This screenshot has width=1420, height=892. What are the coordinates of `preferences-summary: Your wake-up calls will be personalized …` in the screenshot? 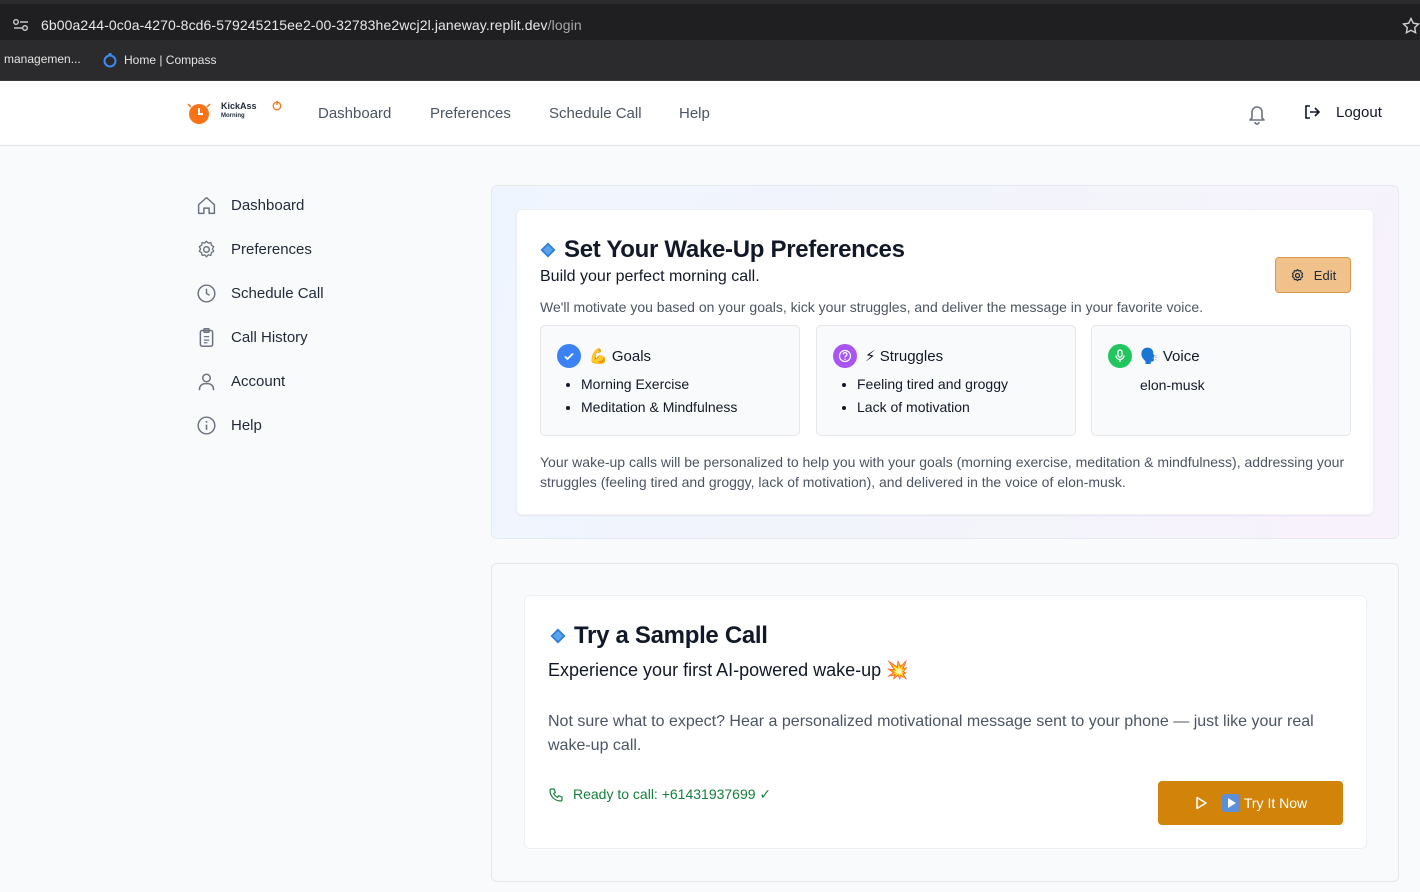 It's located at (942, 472).